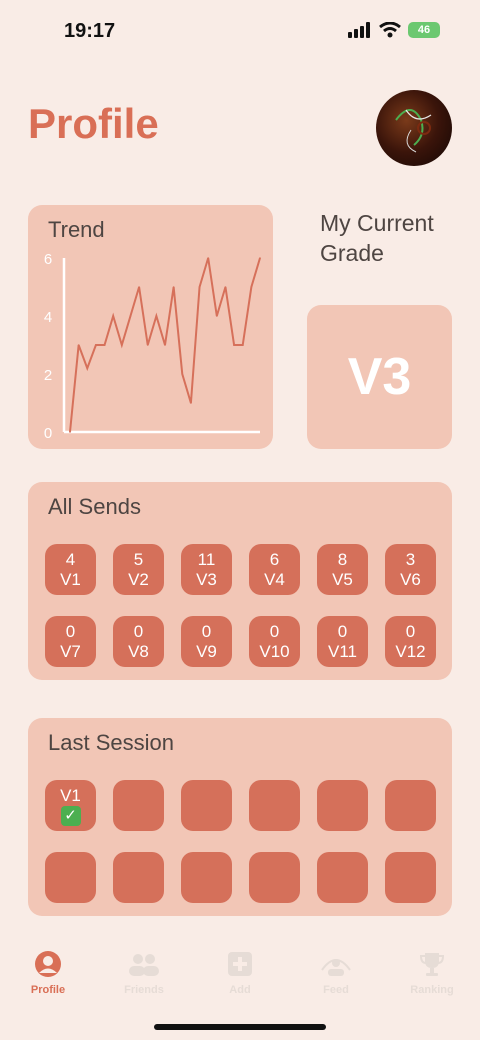 This screenshot has width=480, height=1040. I want to click on grade-card: V3, so click(379, 377).